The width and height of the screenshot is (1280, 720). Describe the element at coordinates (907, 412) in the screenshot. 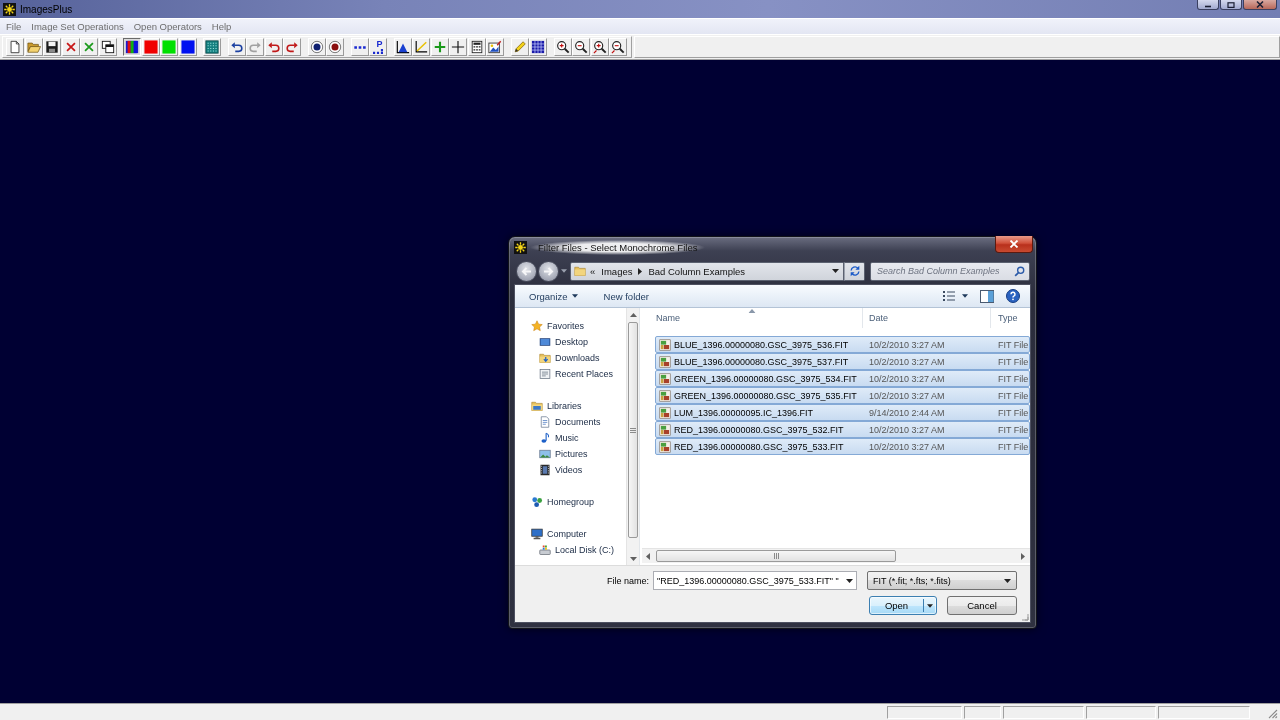

I see `file-date: 9/14/2010 2:44 AM` at that location.